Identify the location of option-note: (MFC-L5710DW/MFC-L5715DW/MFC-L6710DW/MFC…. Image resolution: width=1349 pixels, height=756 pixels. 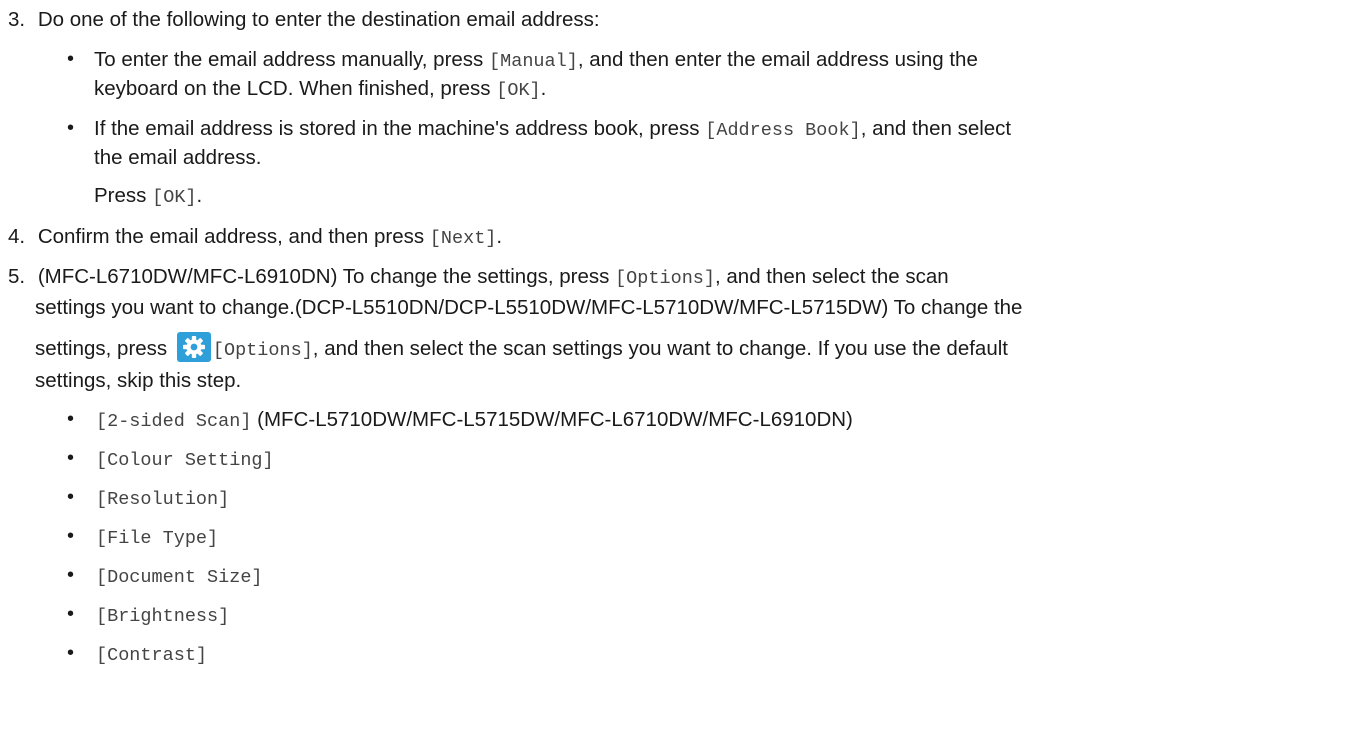
(552, 419).